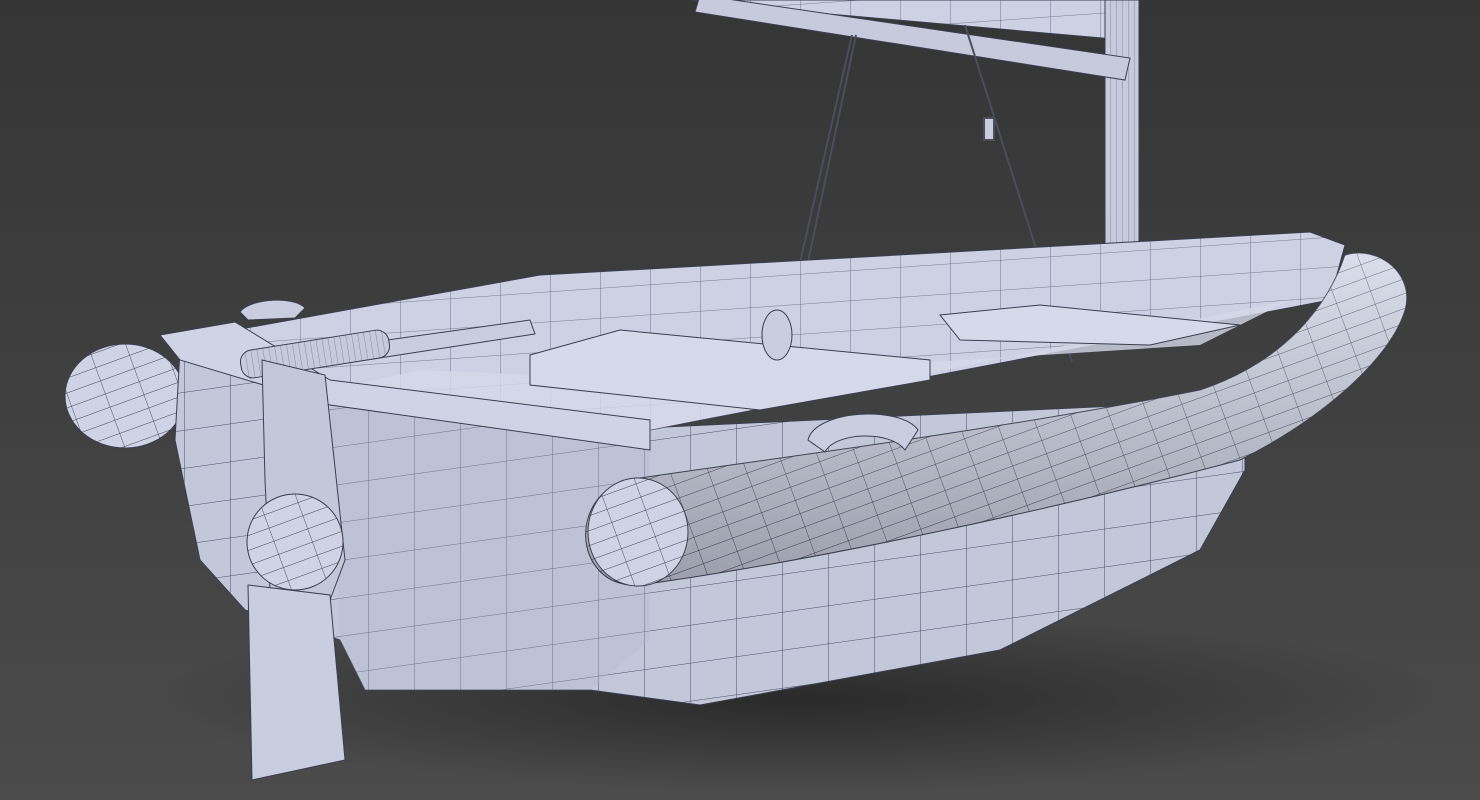 The image size is (1480, 800). Describe the element at coordinates (296, 682) in the screenshot. I see `rudder-blade` at that location.